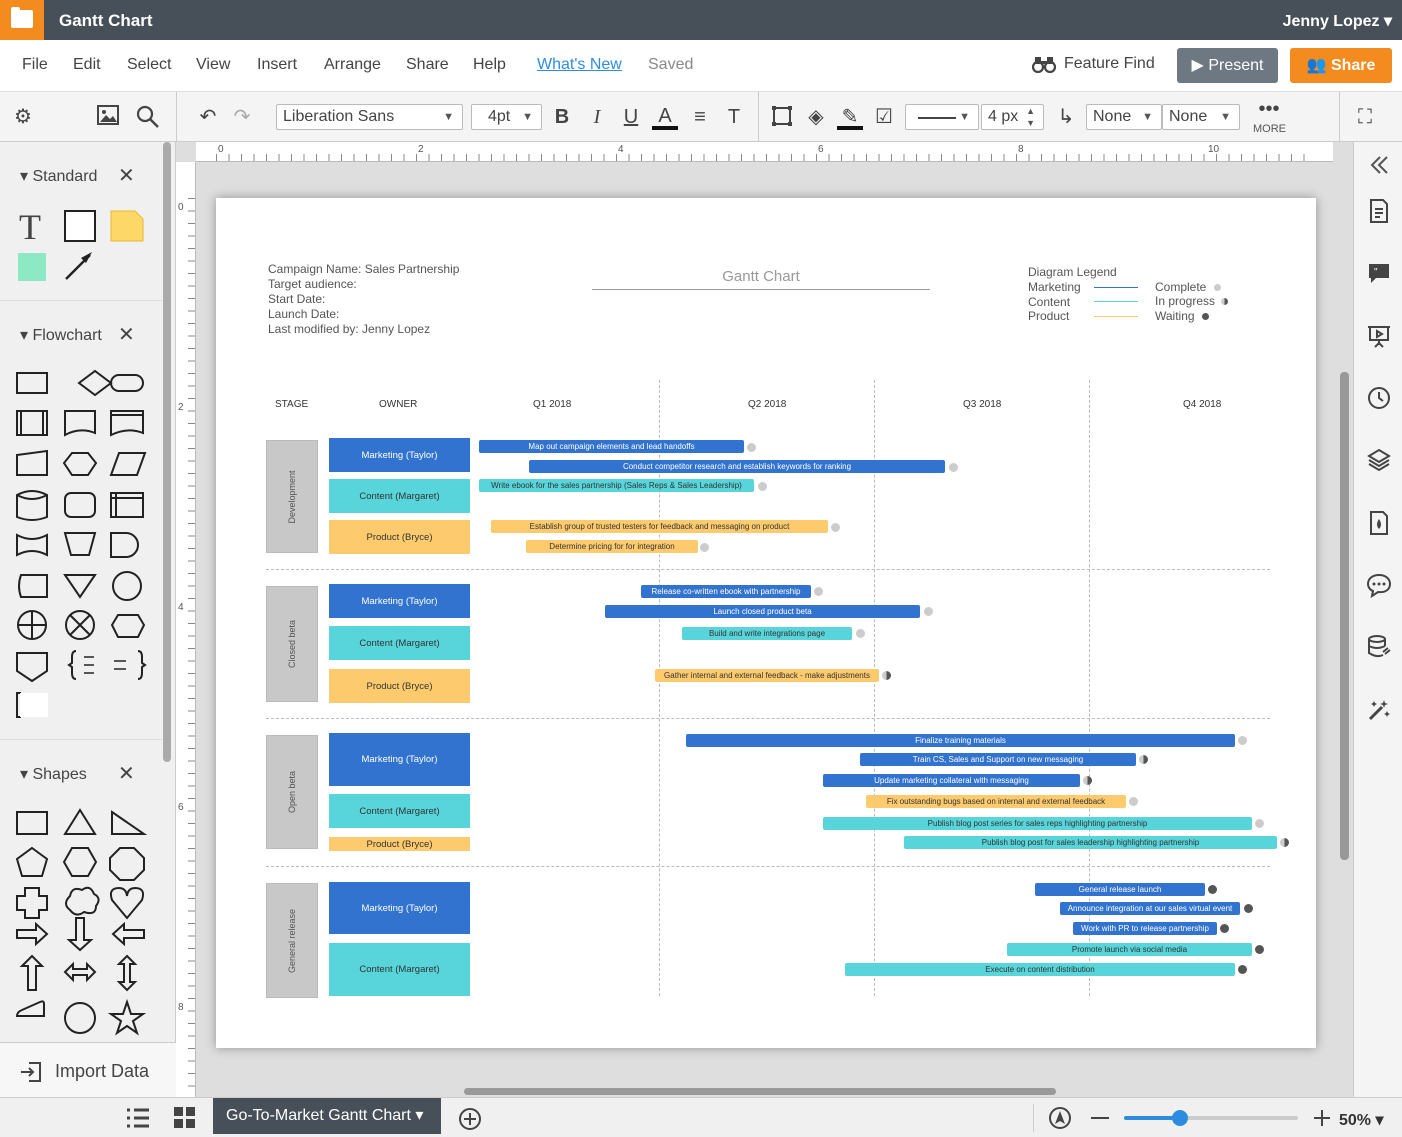 The width and height of the screenshot is (1402, 1137). I want to click on menu-help: Help, so click(489, 65).